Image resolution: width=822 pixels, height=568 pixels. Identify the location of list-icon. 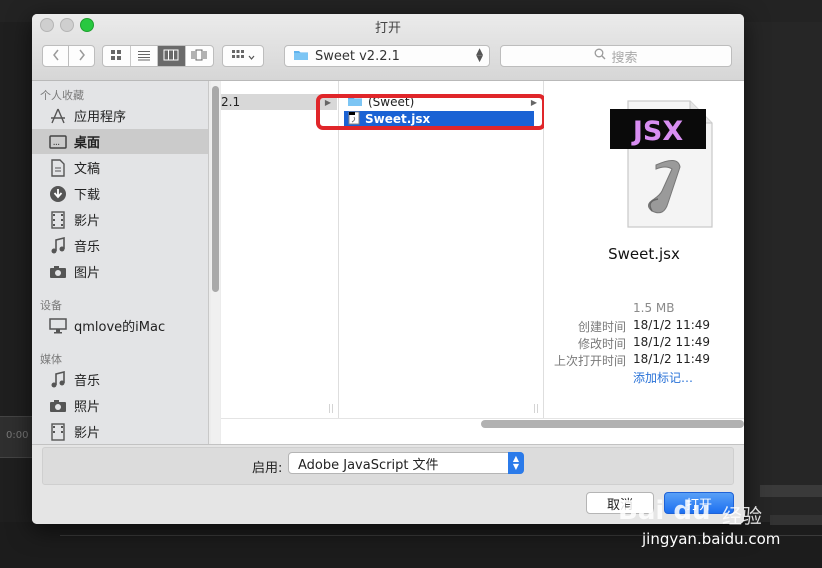
(144, 56).